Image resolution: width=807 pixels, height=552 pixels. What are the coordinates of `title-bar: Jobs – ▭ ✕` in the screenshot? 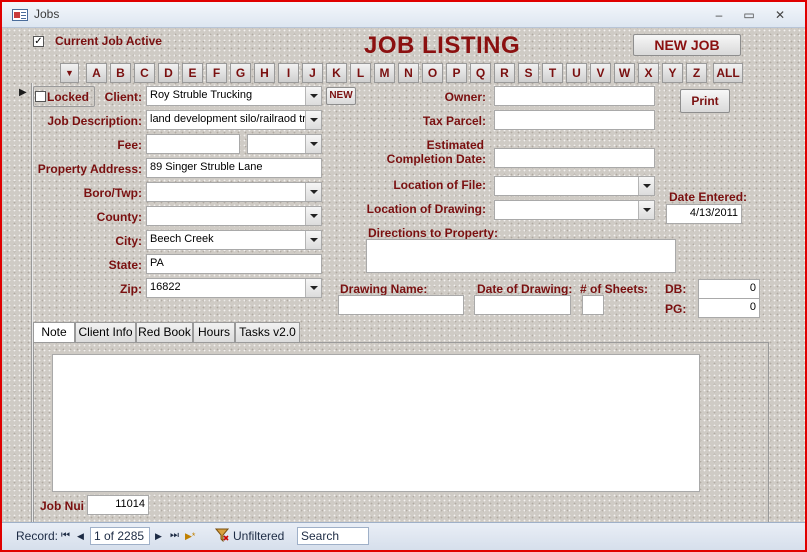 It's located at (403, 15).